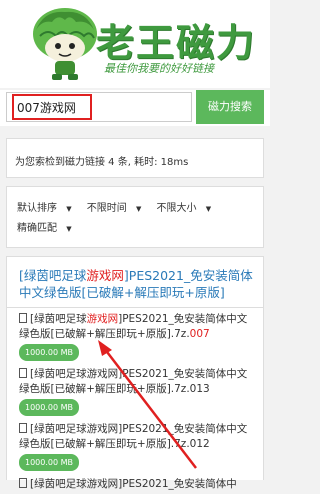 The width and height of the screenshot is (320, 494). Describe the element at coordinates (176, 42) in the screenshot. I see `logo-title: 老王磁力` at that location.